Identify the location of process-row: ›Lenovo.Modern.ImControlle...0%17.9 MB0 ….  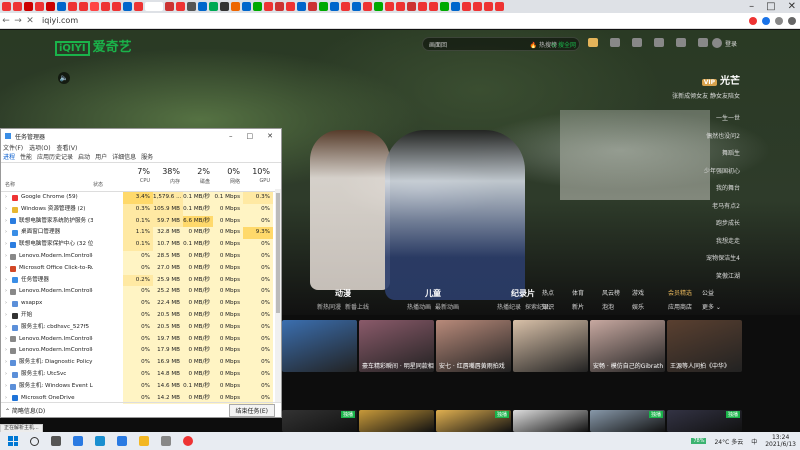
(141, 351).